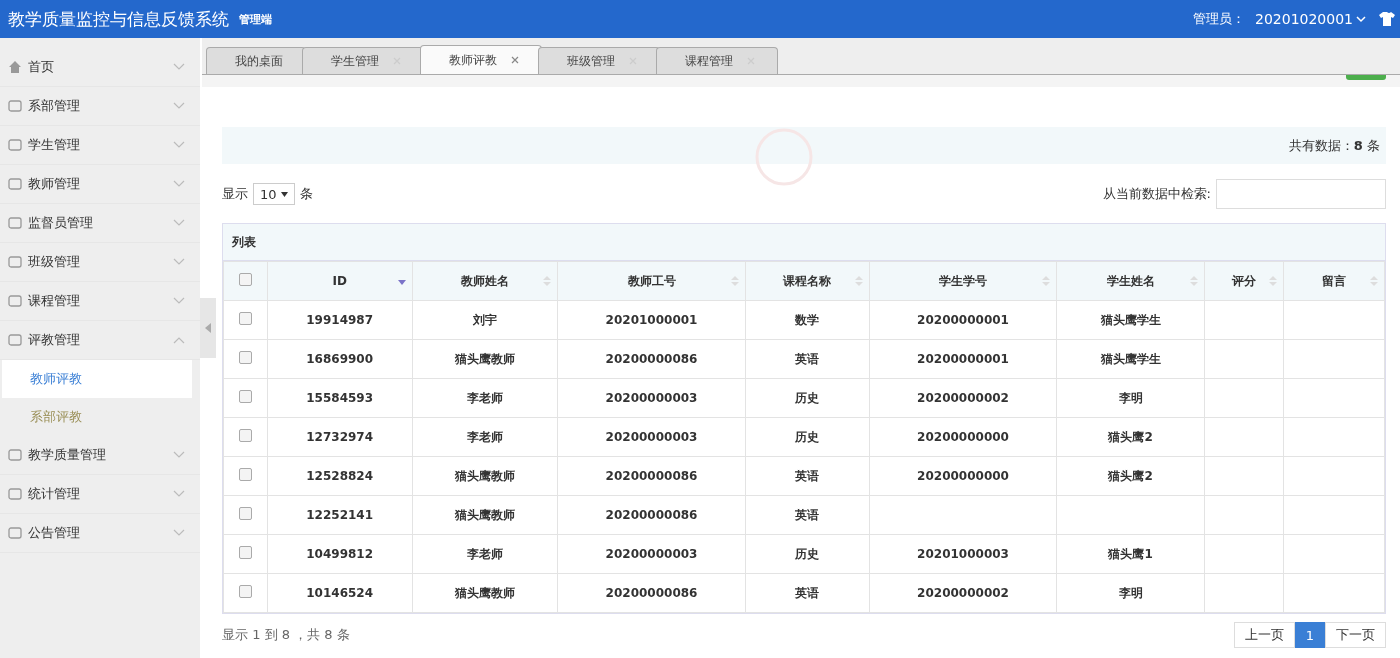 The height and width of the screenshot is (658, 1400). Describe the element at coordinates (651, 281) in the screenshot. I see `column-header: 教师工号` at that location.